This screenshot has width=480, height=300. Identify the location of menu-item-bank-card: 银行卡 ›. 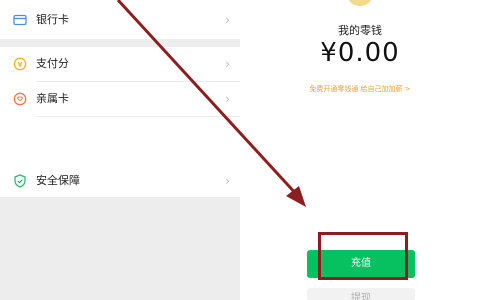
(120, 20).